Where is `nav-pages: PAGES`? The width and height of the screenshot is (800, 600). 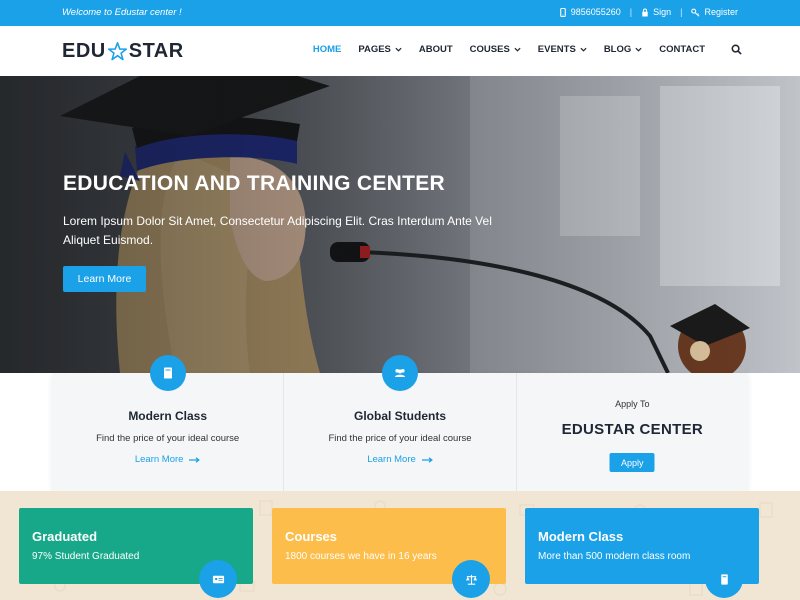 nav-pages: PAGES is located at coordinates (380, 49).